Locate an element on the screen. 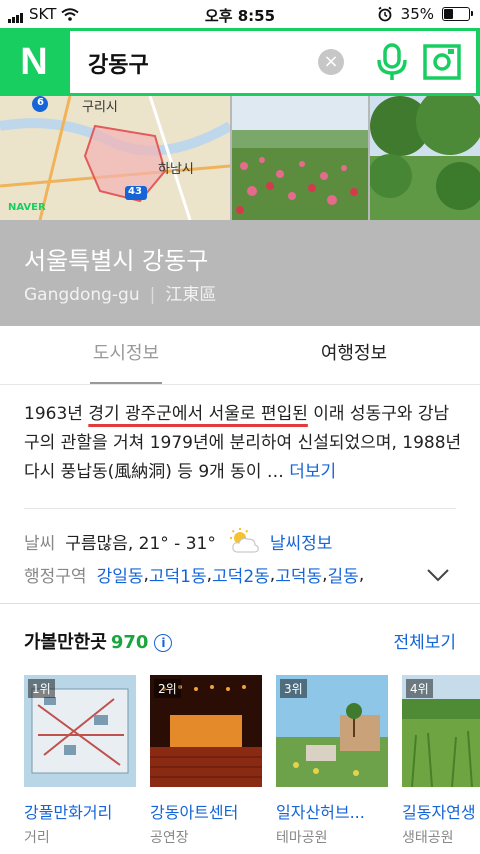  camera-lens-icon is located at coordinates (442, 62).